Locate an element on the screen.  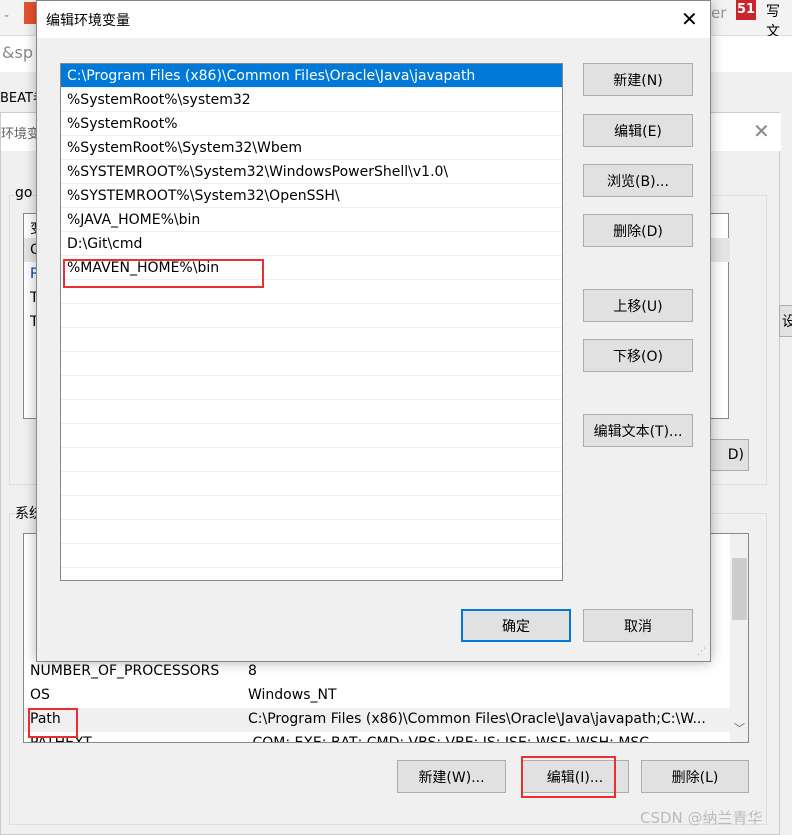
dialog-title: 编辑环境变量 is located at coordinates (88, 21).